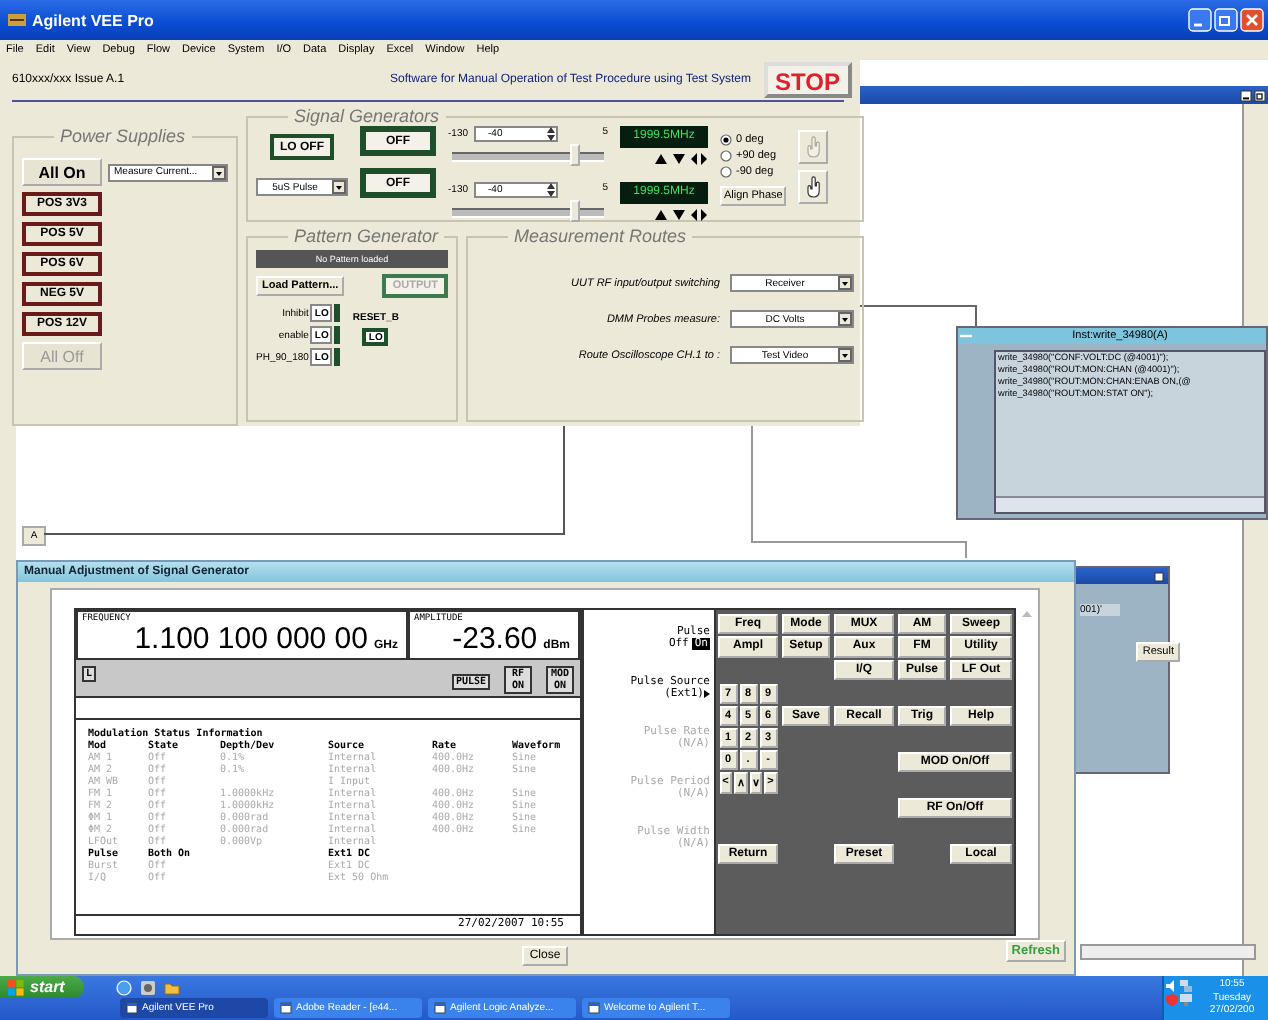 The height and width of the screenshot is (1020, 1268). Describe the element at coordinates (366, 236) in the screenshot. I see `group-title: Pattern Generator` at that location.